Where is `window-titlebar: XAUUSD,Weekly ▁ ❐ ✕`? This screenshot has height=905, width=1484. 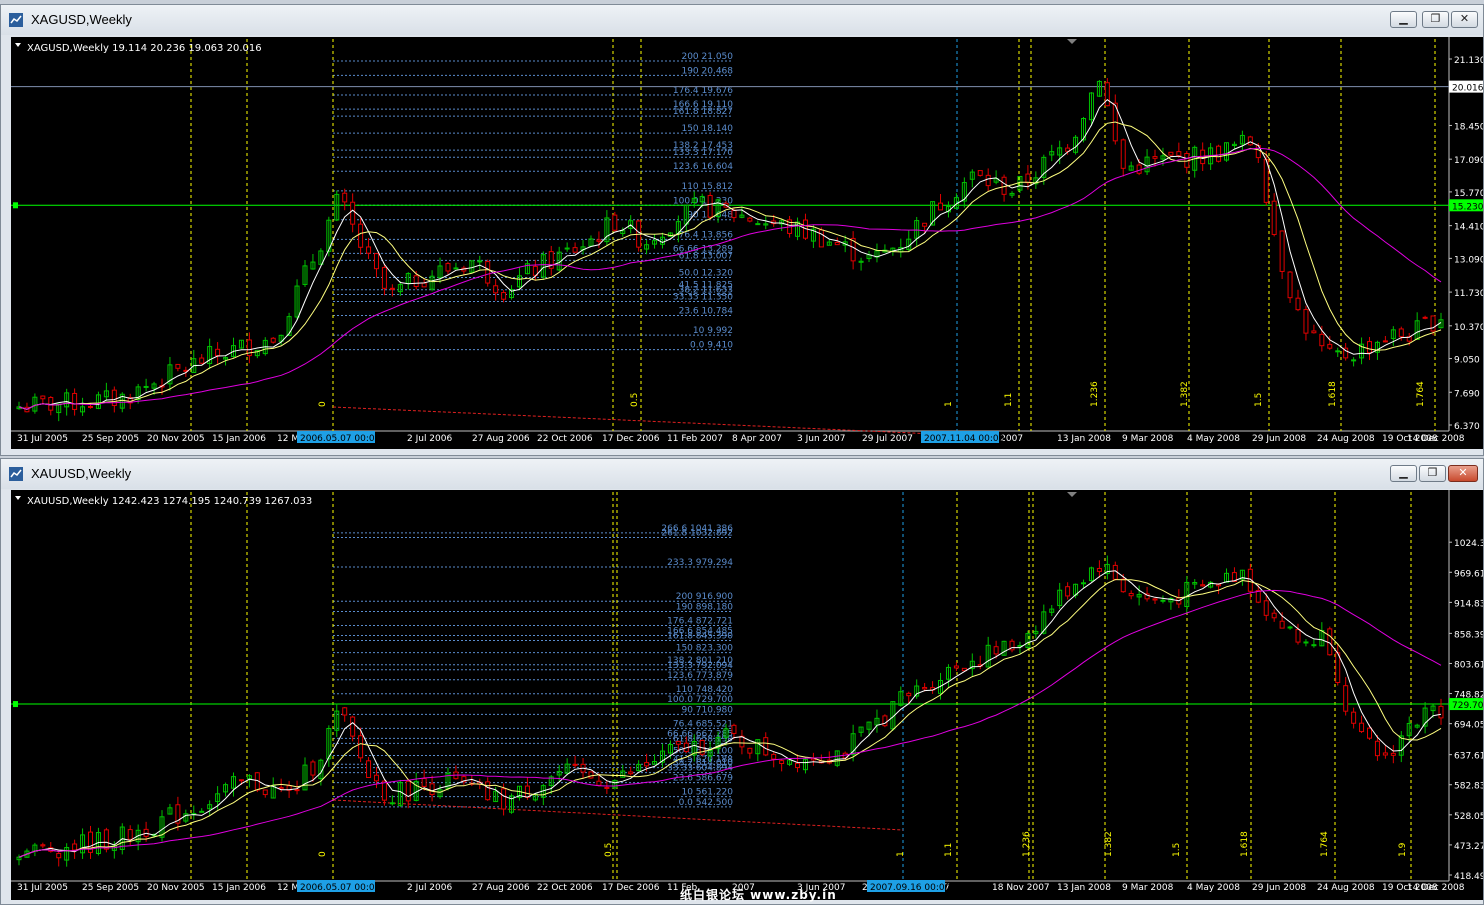
window-titlebar: XAUUSD,Weekly ▁ ❐ ✕ is located at coordinates (742, 474).